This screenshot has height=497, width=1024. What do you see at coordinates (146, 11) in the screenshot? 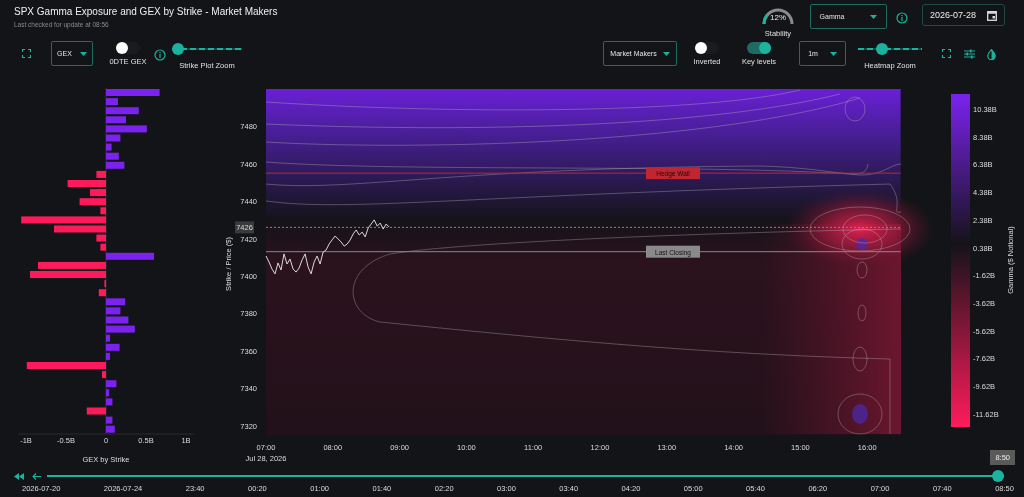
I see `page-title: SPX Gamma Exposure and GEX by Strike - Market Makers` at bounding box center [146, 11].